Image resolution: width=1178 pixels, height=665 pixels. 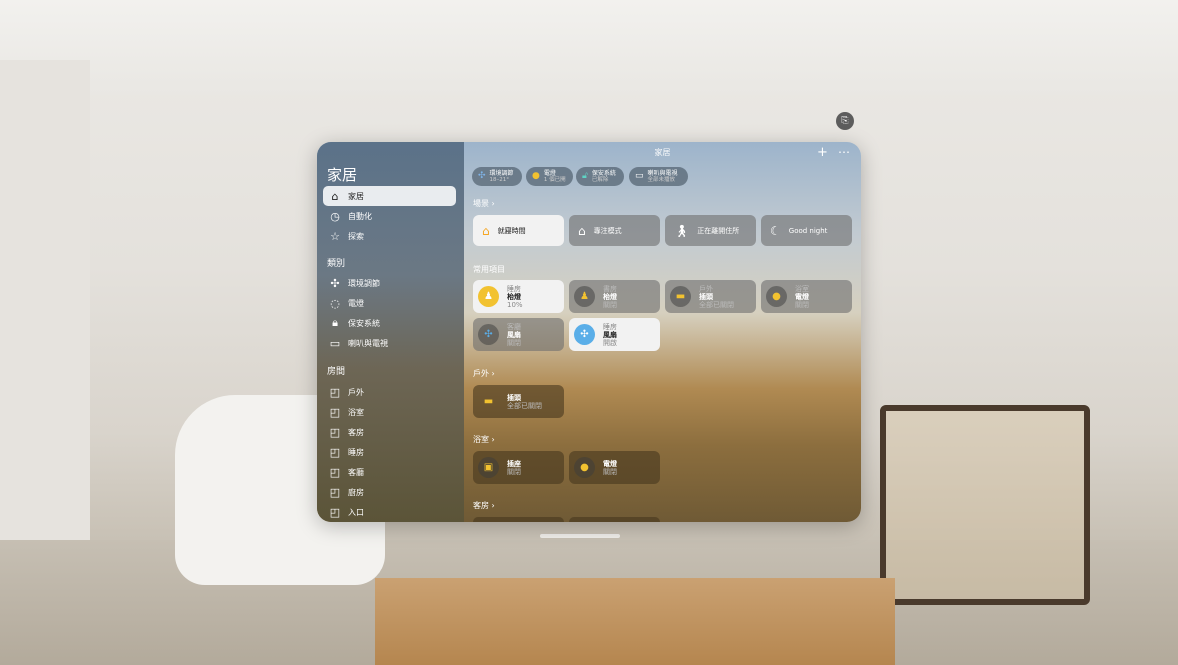 What do you see at coordinates (356, 452) in the screenshot?
I see `label: 睡房` at bounding box center [356, 452].